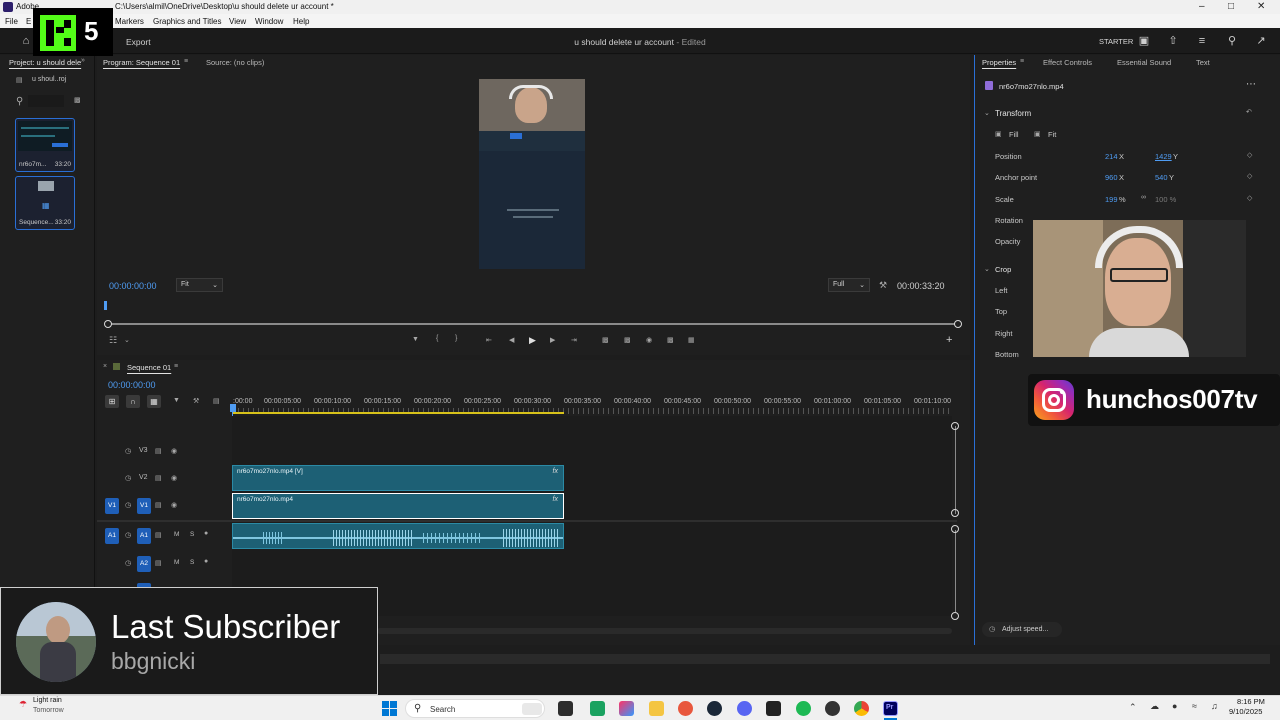  I want to click on anchor-y-value: 540, so click(1161, 177).